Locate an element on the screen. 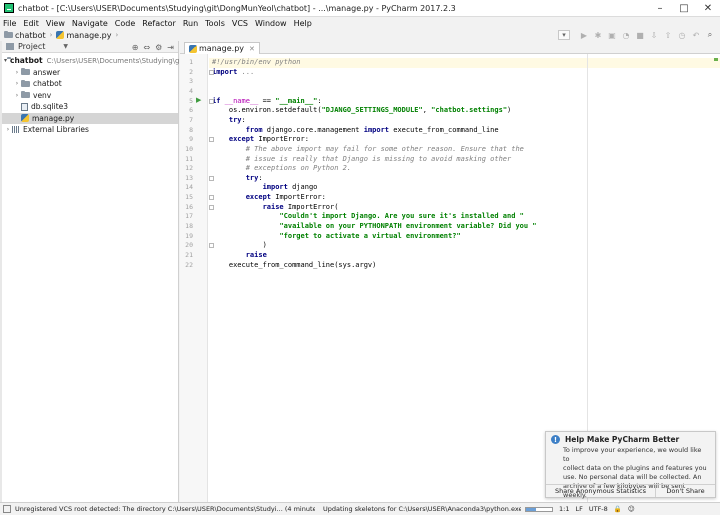 Image resolution: width=720 pixels, height=515 pixels. minimize-button: – is located at coordinates (660, 8).